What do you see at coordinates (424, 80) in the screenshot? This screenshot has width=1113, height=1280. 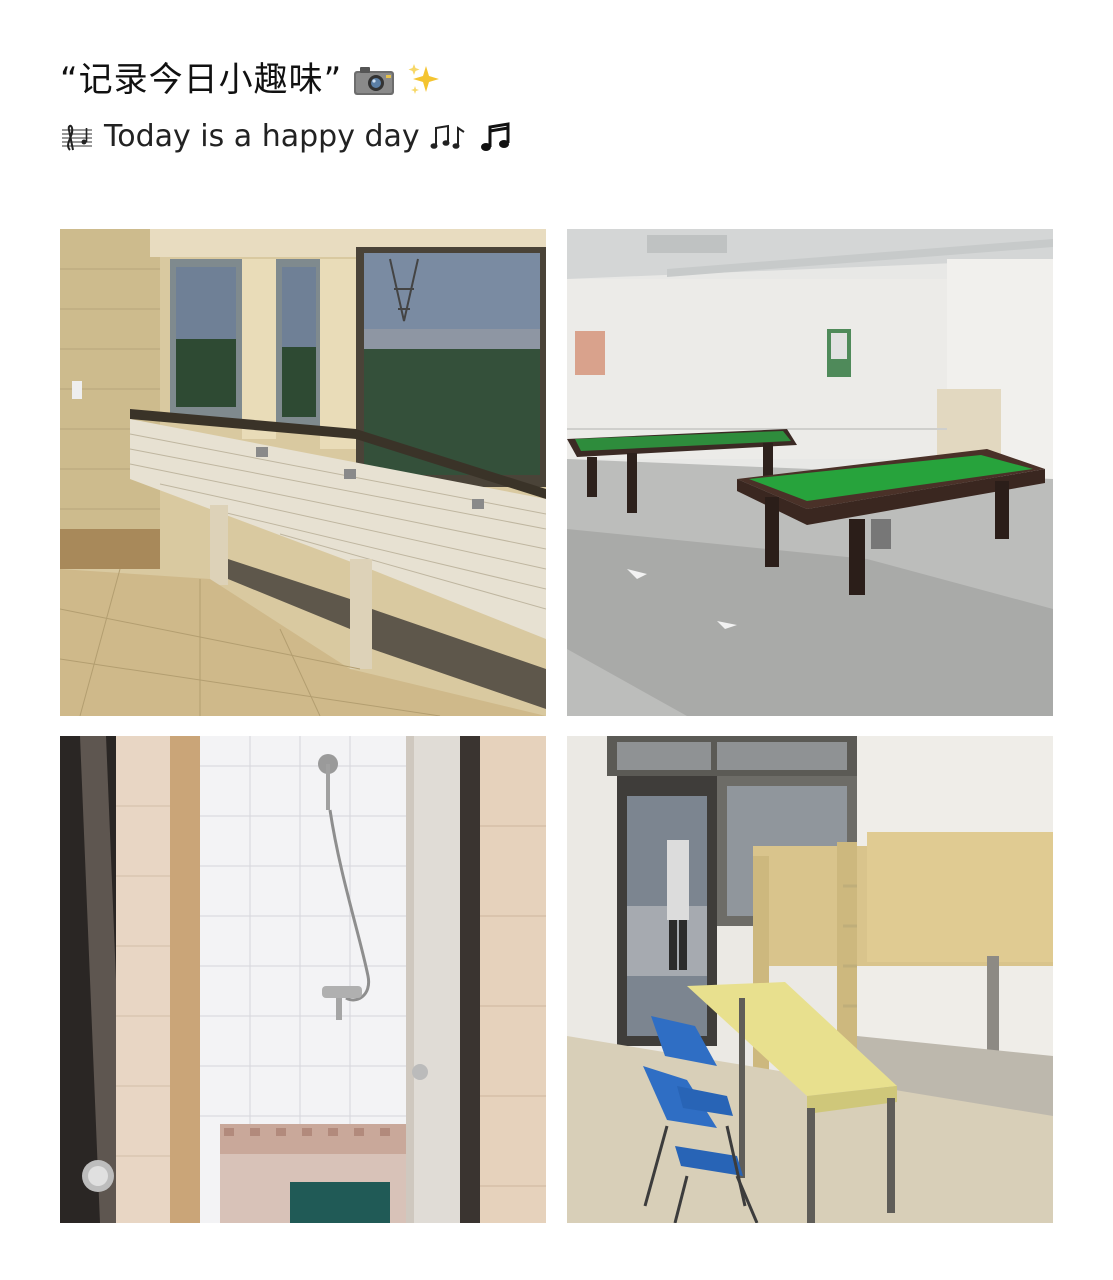 I see `sparkles-icon` at bounding box center [424, 80].